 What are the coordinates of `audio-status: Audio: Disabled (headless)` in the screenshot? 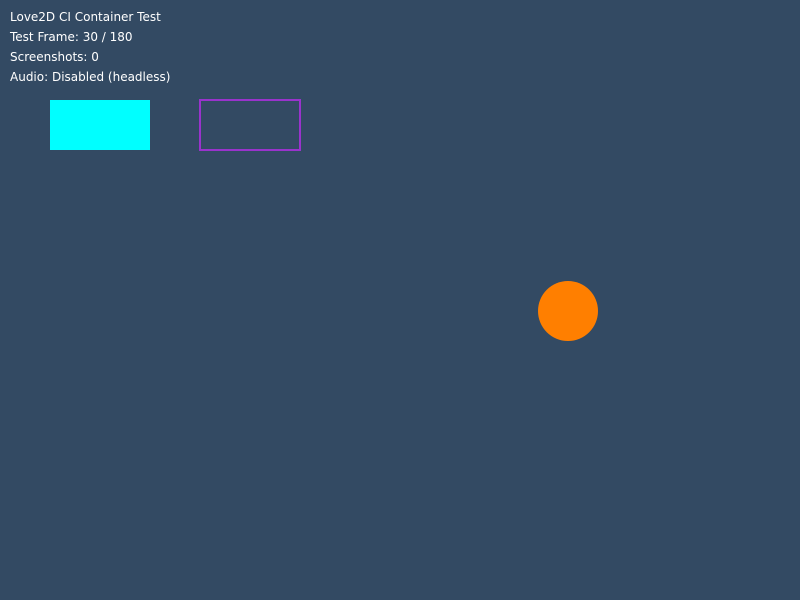 It's located at (90, 77).